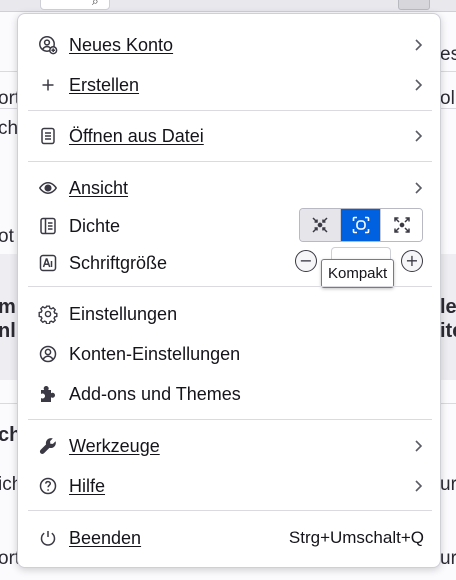  I want to click on menu-item-label: Dichte, so click(95, 225).